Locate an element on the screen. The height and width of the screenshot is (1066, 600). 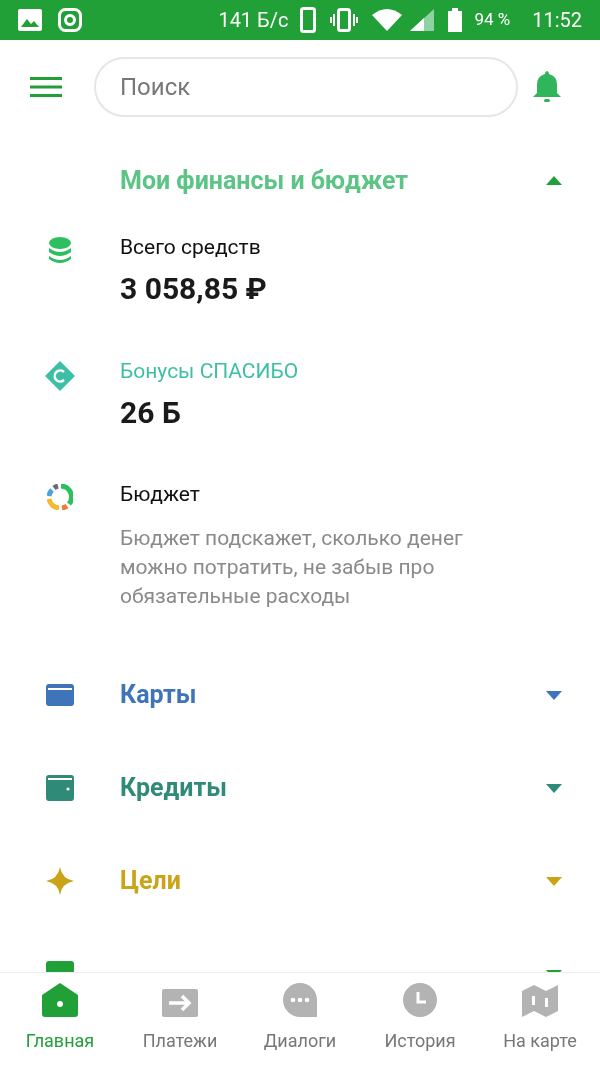
item-label: Бонусы СПАСИБО is located at coordinates (209, 370).